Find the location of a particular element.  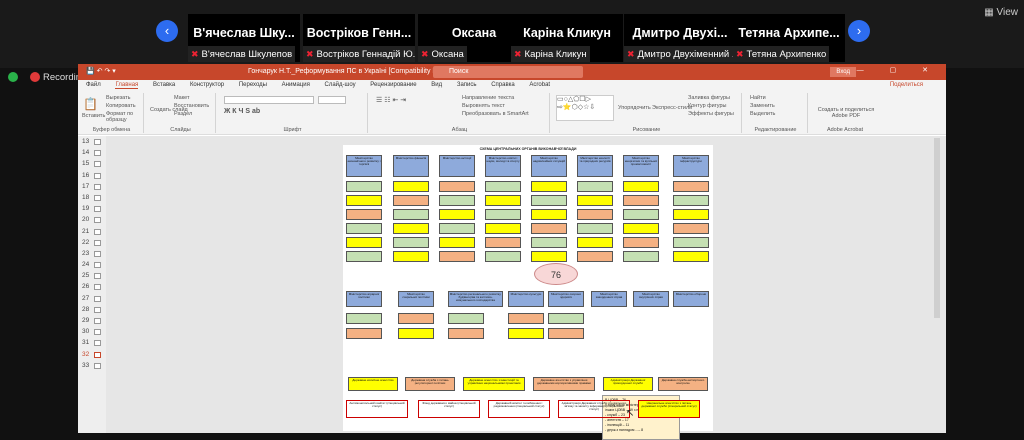

menu-animations: Анимация is located at coordinates (296, 85).